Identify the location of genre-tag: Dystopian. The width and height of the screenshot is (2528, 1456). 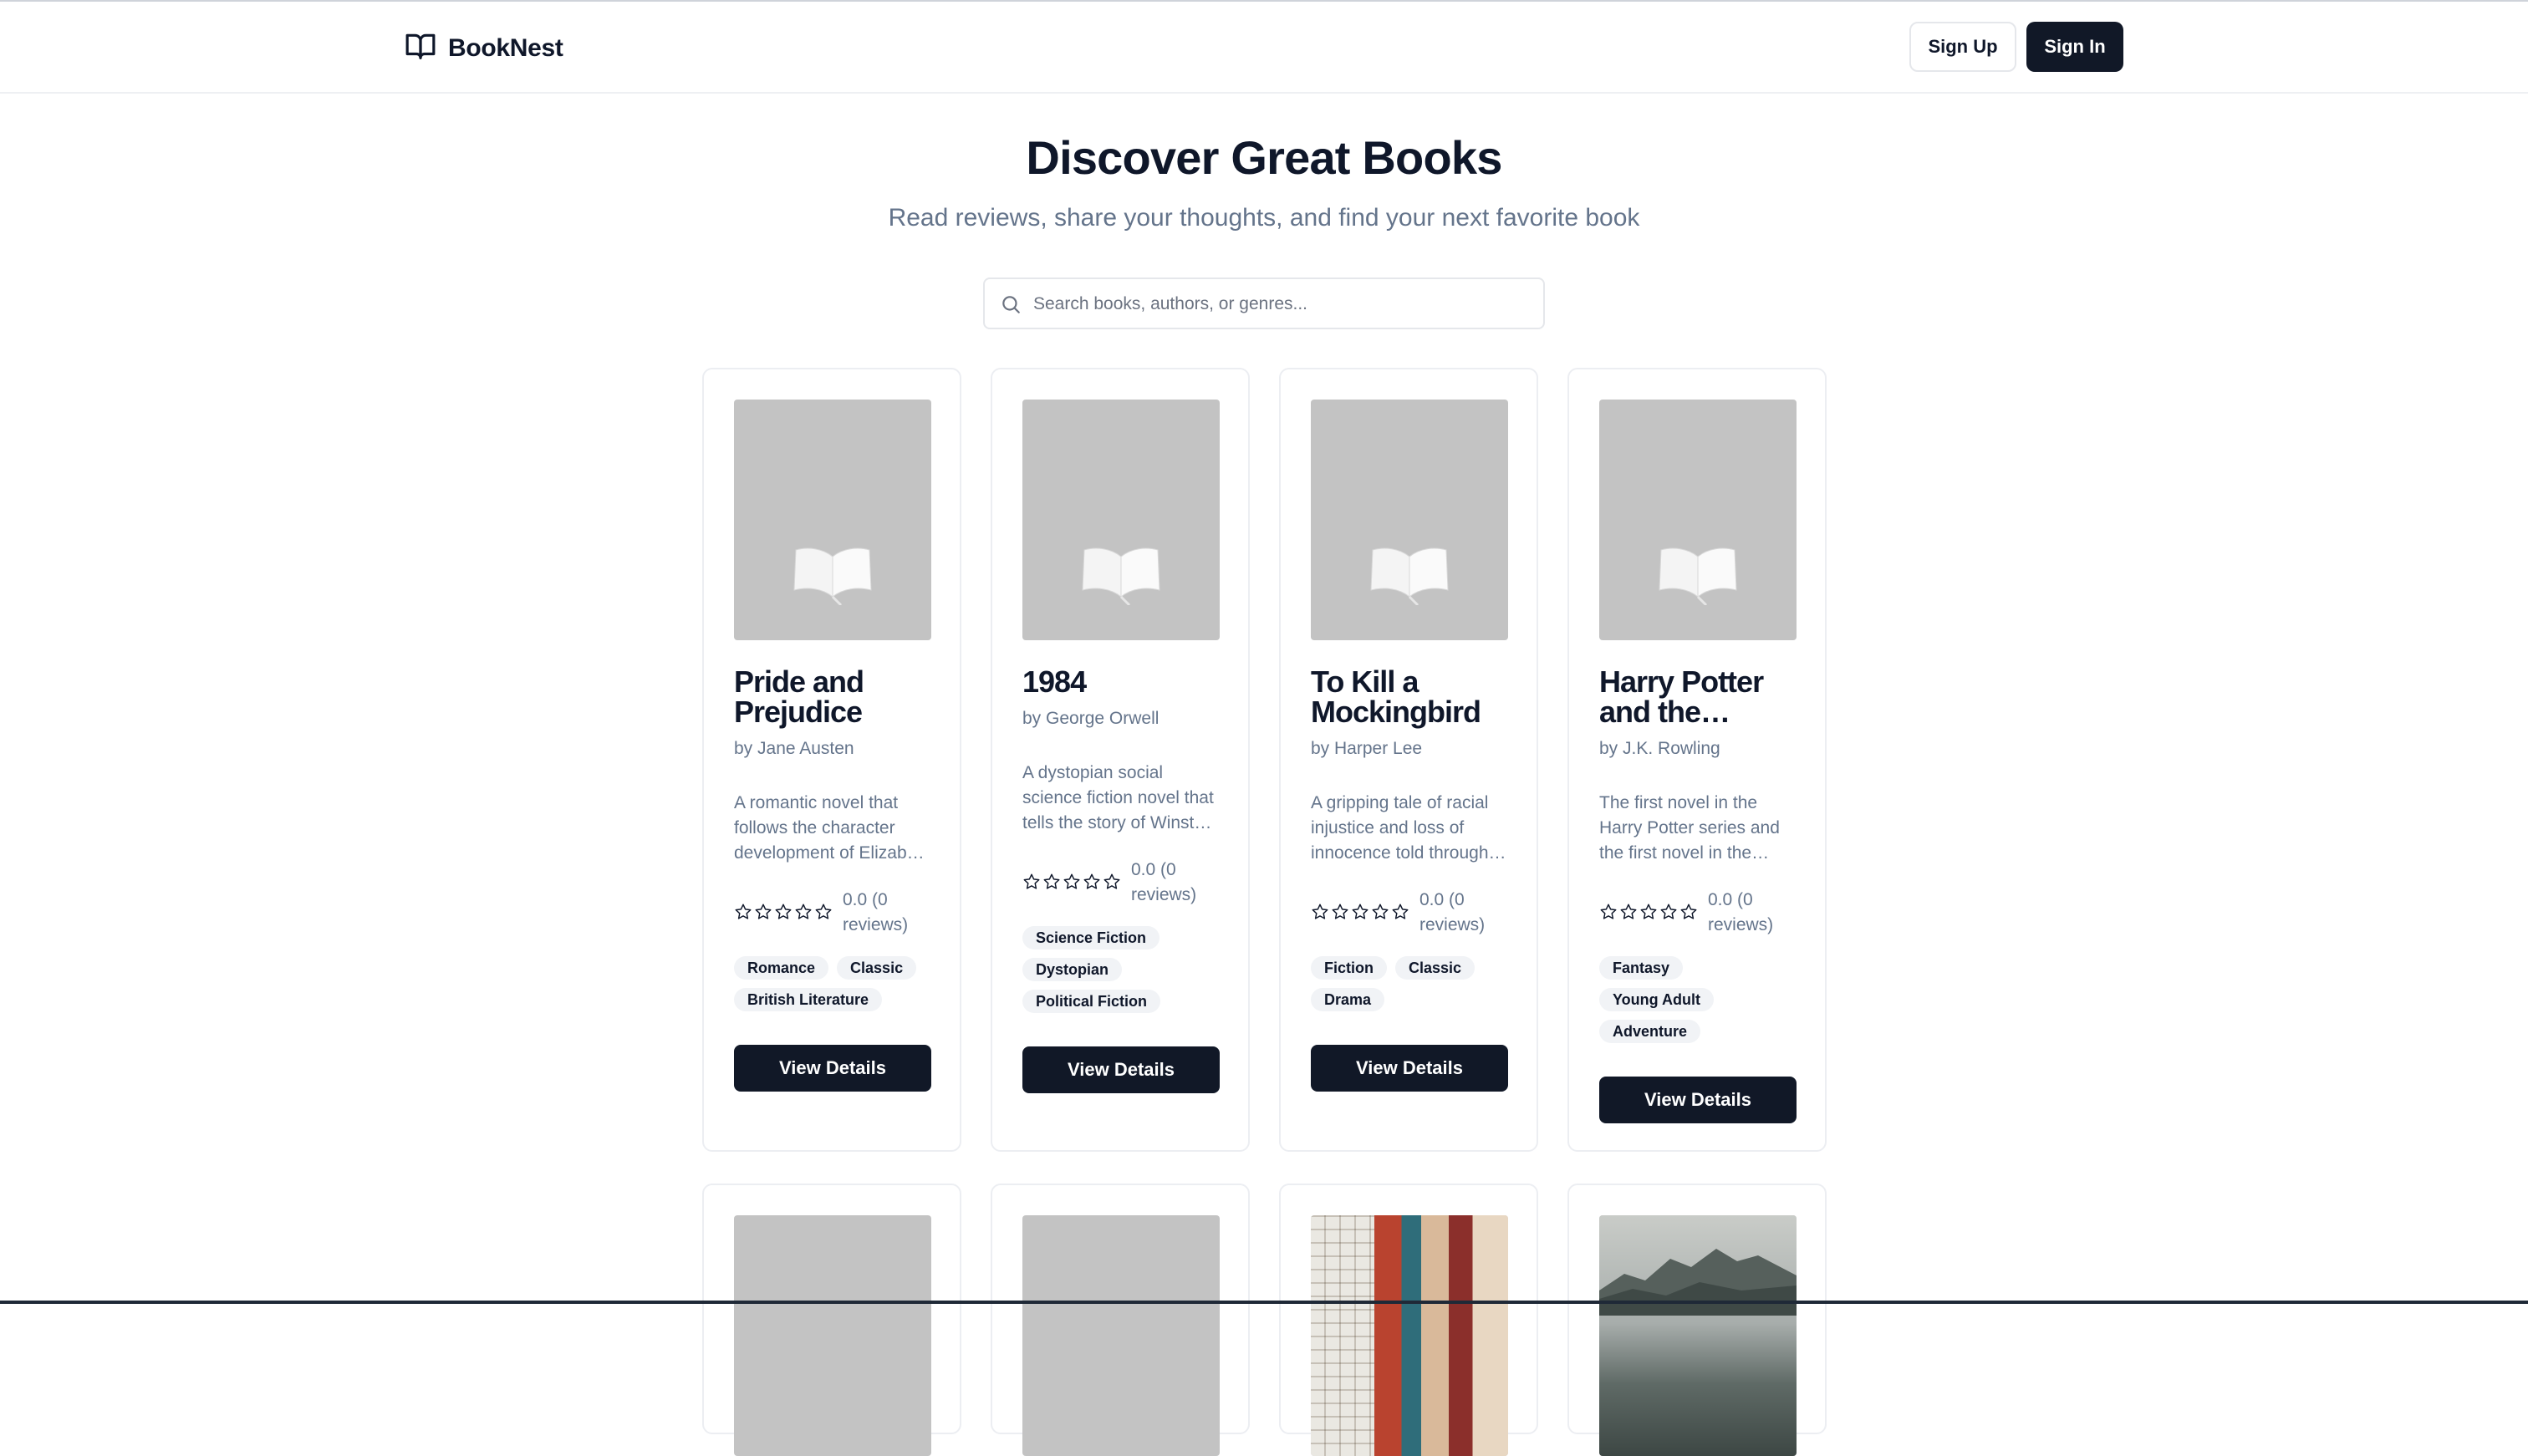
(1072, 969).